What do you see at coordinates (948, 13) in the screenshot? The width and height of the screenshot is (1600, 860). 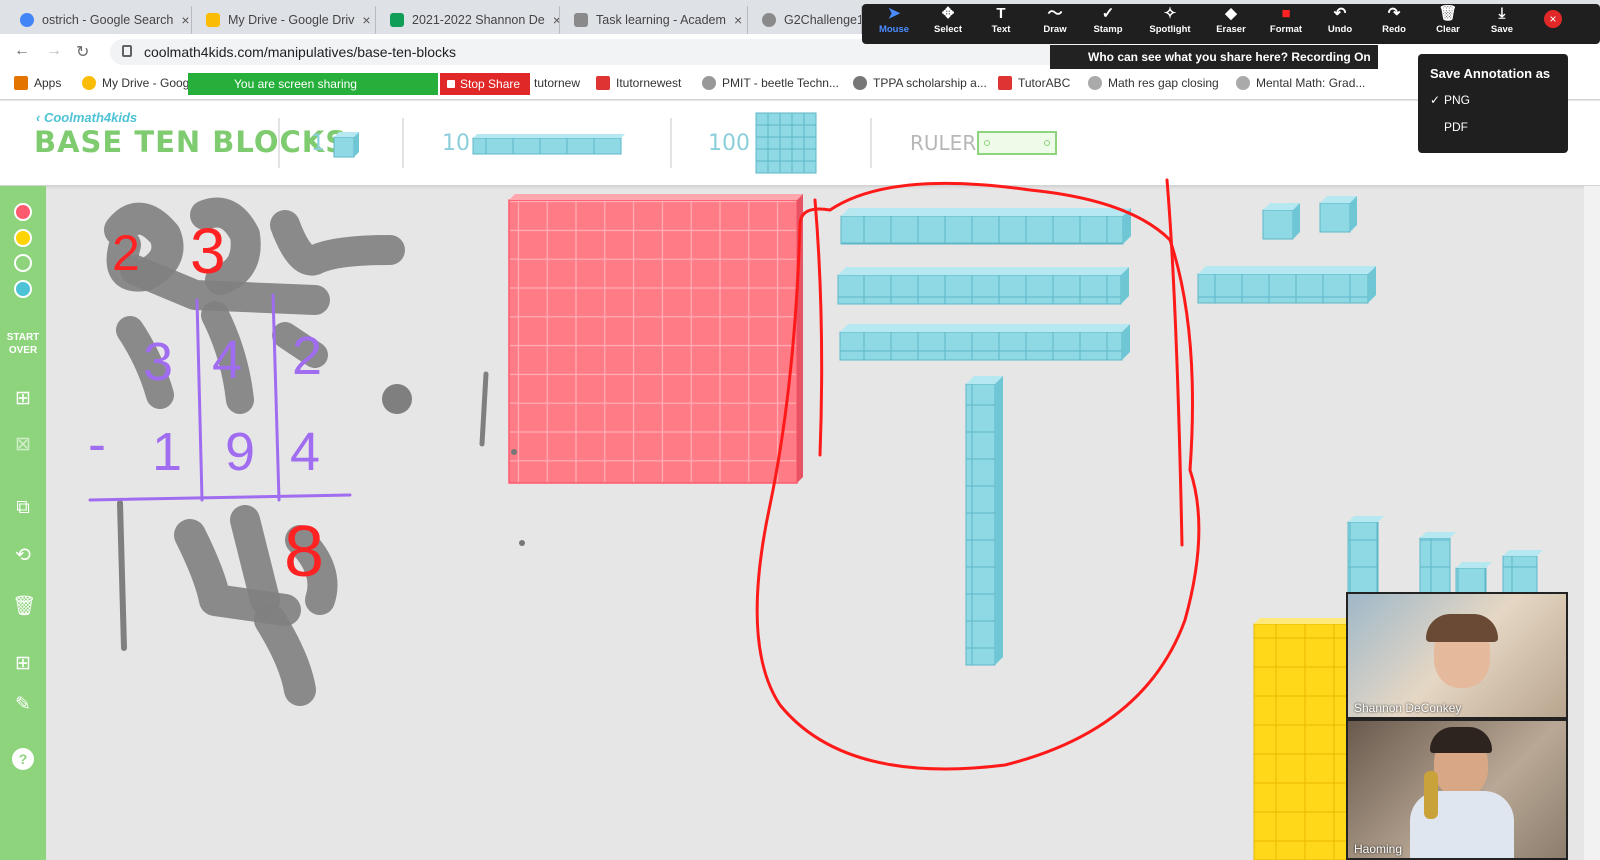 I see `move-icon: ✥` at bounding box center [948, 13].